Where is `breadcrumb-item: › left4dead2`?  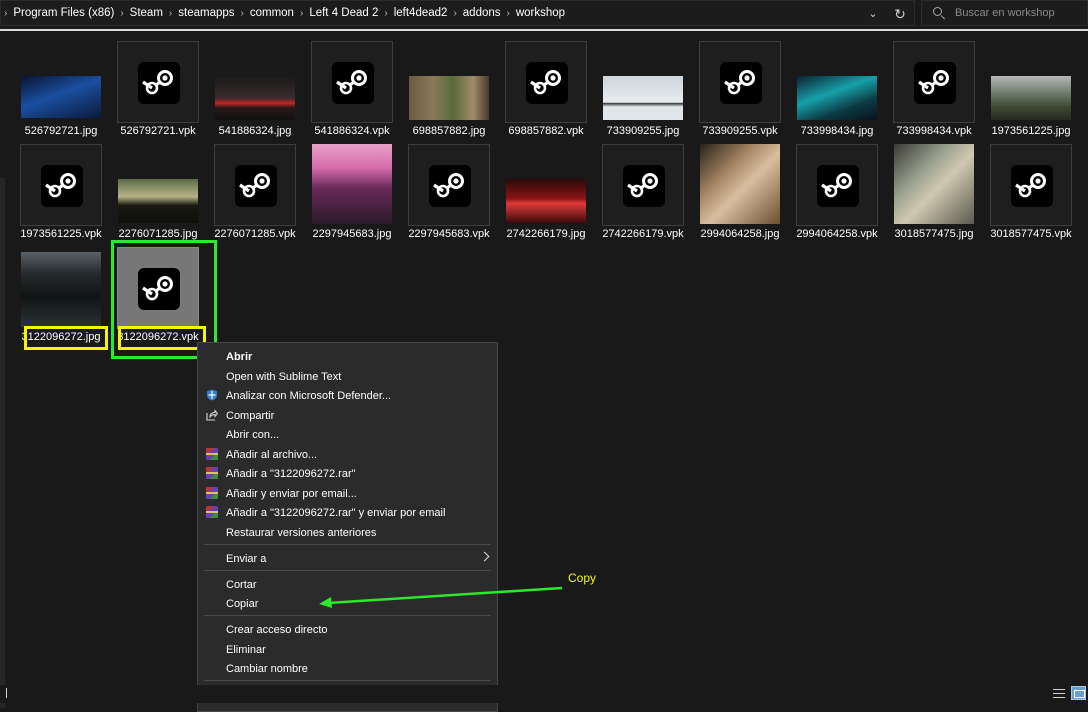 breadcrumb-item: › left4dead2 is located at coordinates (412, 13).